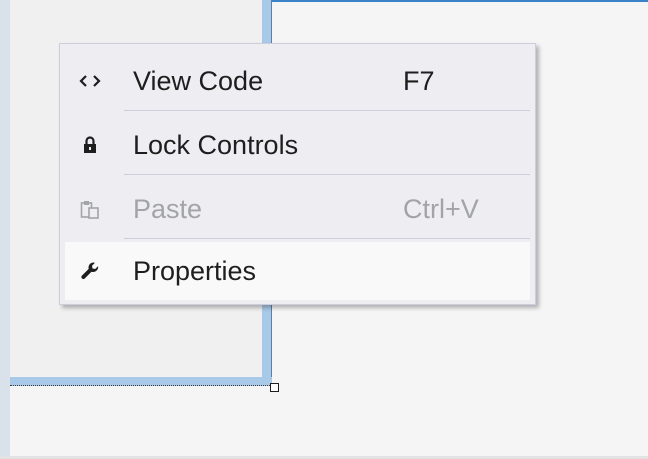 This screenshot has width=648, height=459. I want to click on code-brackets-icon, so click(90, 81).